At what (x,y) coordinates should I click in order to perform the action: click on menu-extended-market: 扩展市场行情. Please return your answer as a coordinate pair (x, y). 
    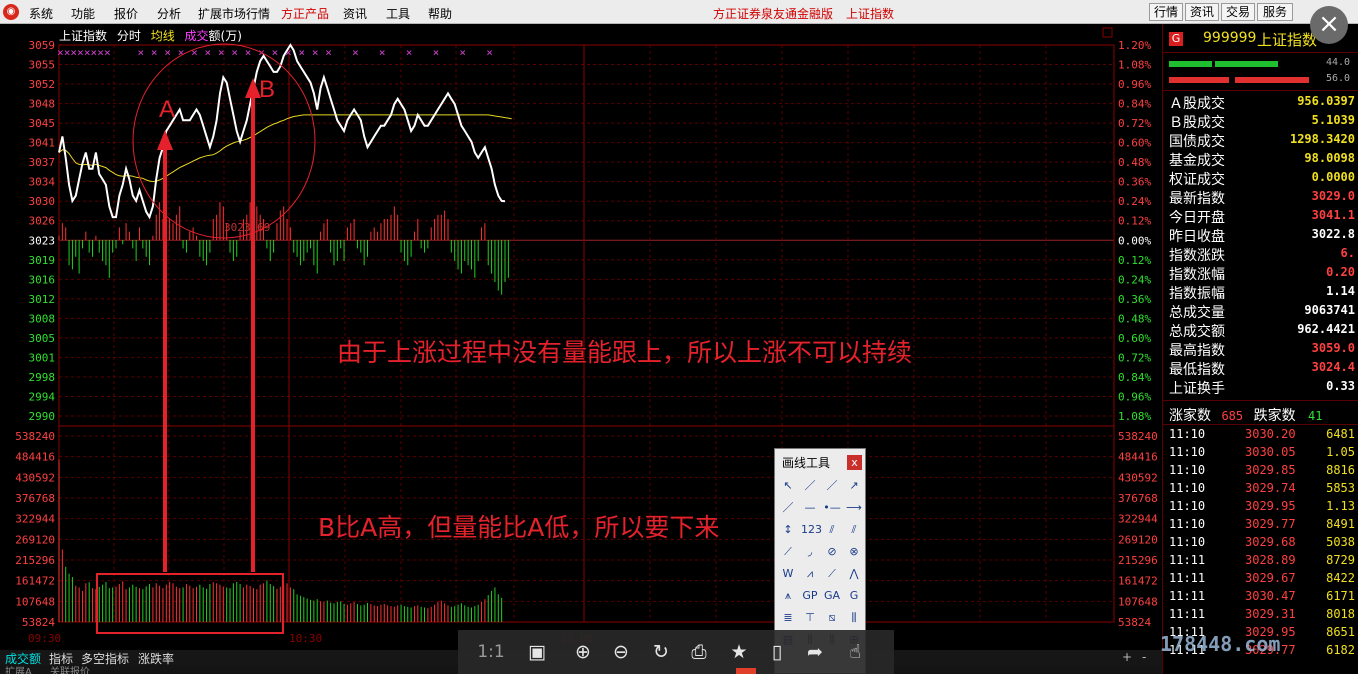
    Looking at the image, I should click on (234, 13).